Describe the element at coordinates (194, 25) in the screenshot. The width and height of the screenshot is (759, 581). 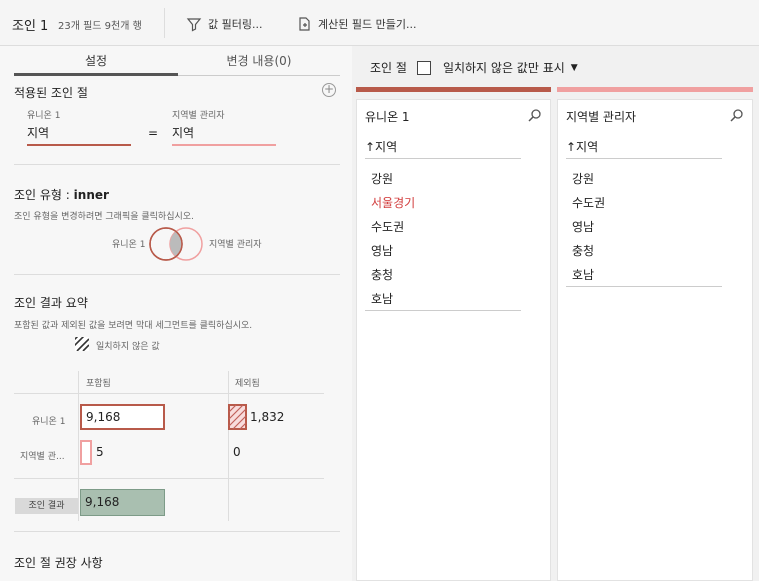
I see `filter-icon` at that location.